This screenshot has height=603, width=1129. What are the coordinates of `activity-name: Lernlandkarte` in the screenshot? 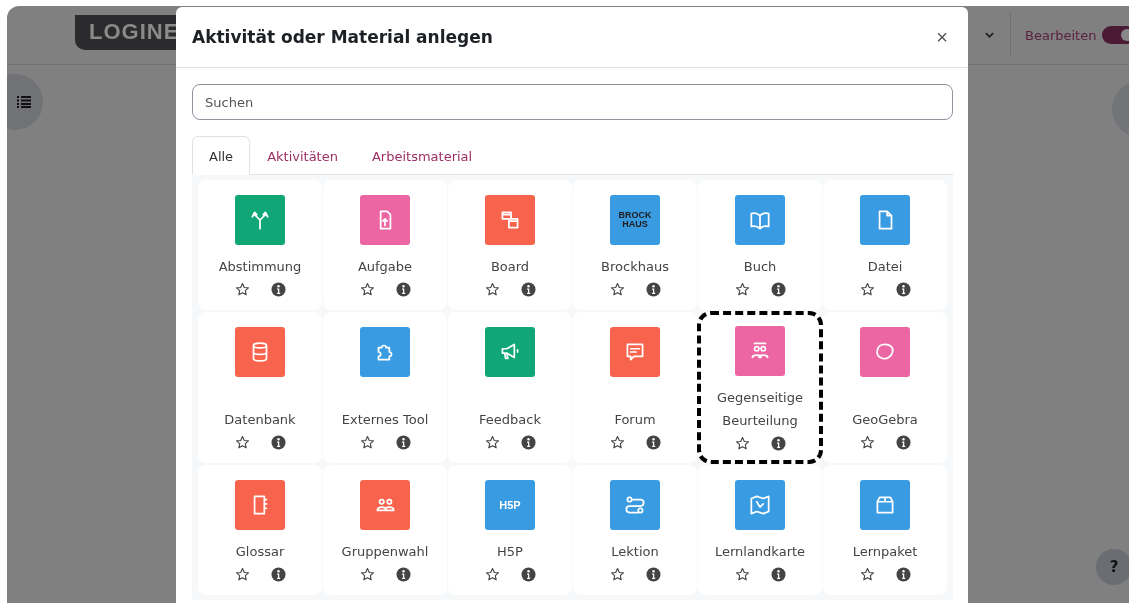 It's located at (760, 552).